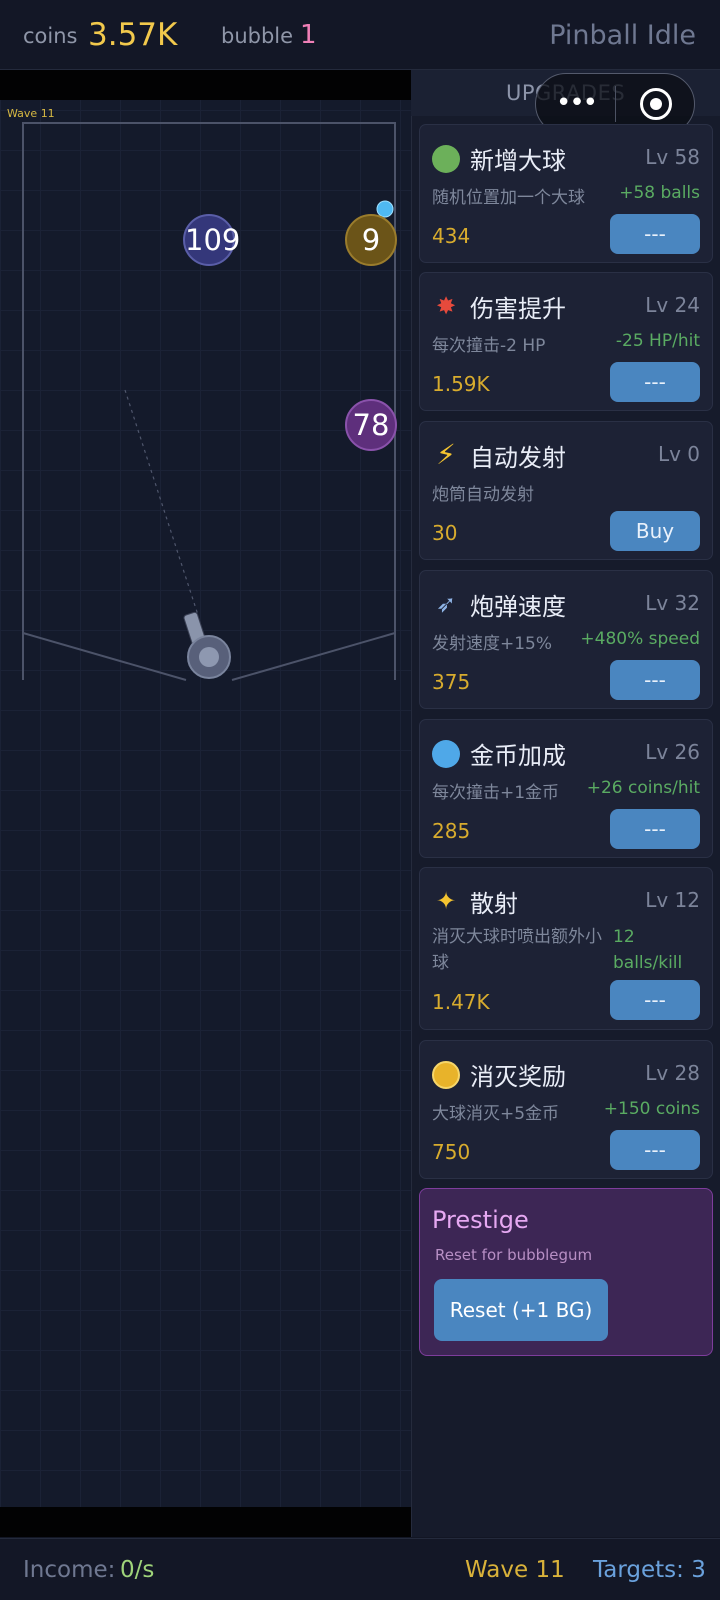  What do you see at coordinates (672, 900) in the screenshot?
I see `upgrade-level: Lv 12` at bounding box center [672, 900].